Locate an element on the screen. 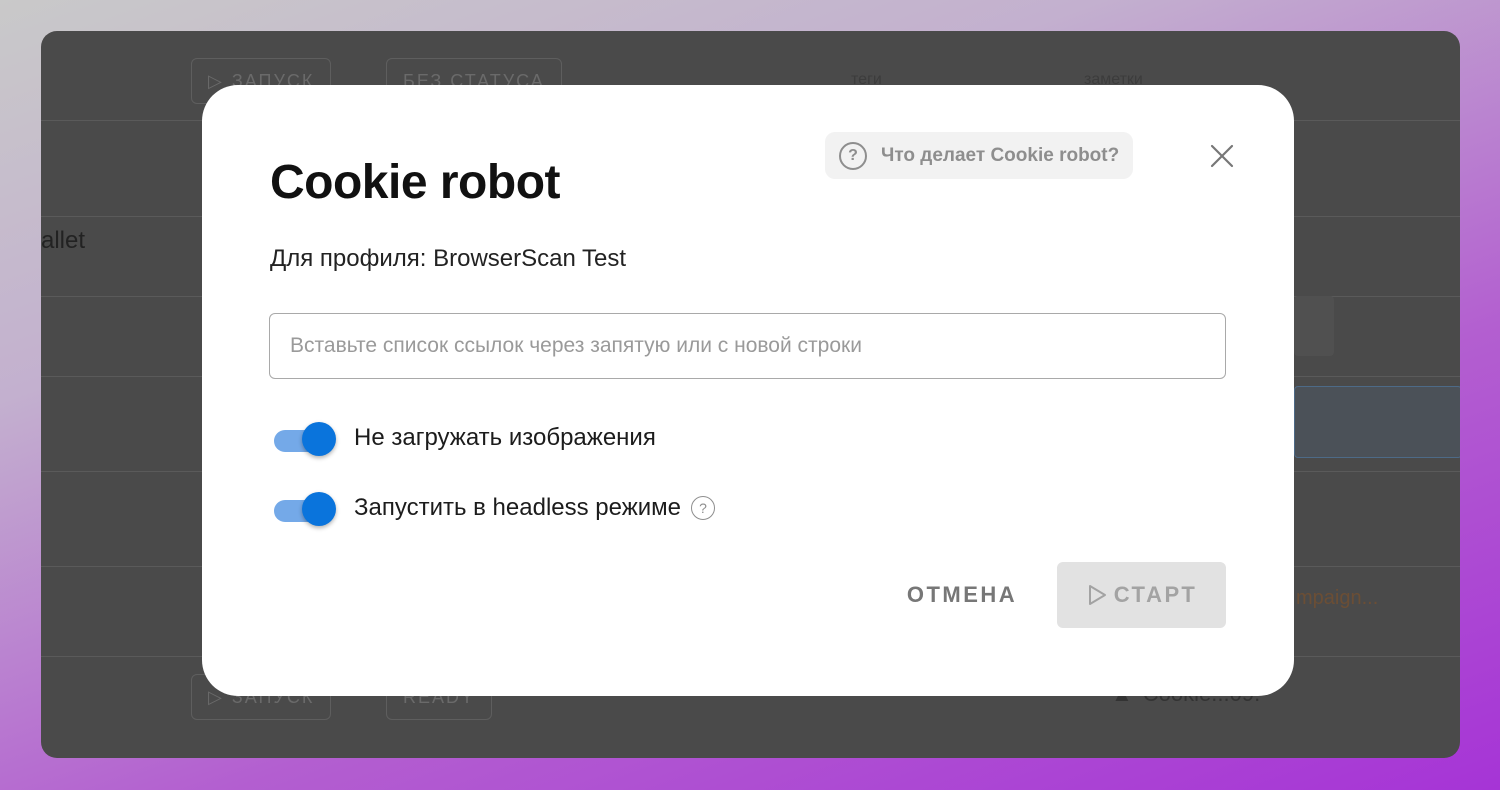 The width and height of the screenshot is (1500, 790). bg-panel-selected is located at coordinates (1377, 422).